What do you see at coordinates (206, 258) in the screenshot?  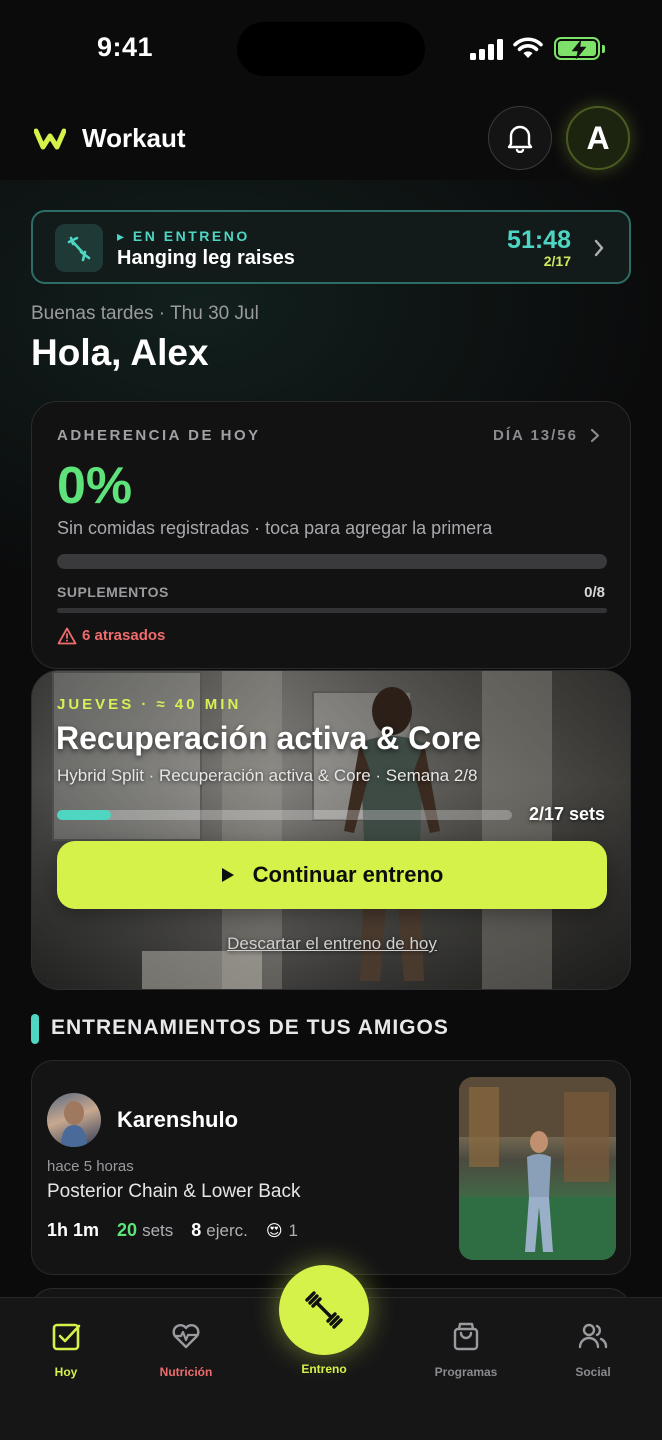 I see `current-exercise: Hanging leg raises` at bounding box center [206, 258].